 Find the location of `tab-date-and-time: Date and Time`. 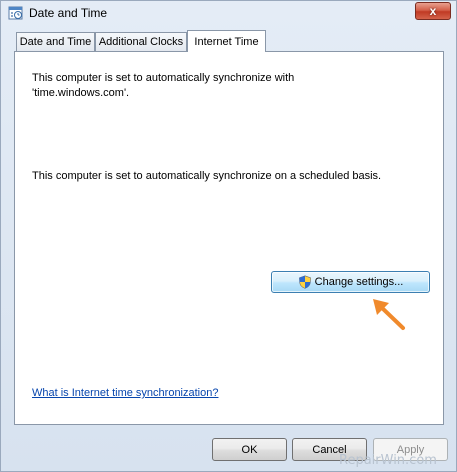

tab-date-and-time: Date and Time is located at coordinates (55, 41).